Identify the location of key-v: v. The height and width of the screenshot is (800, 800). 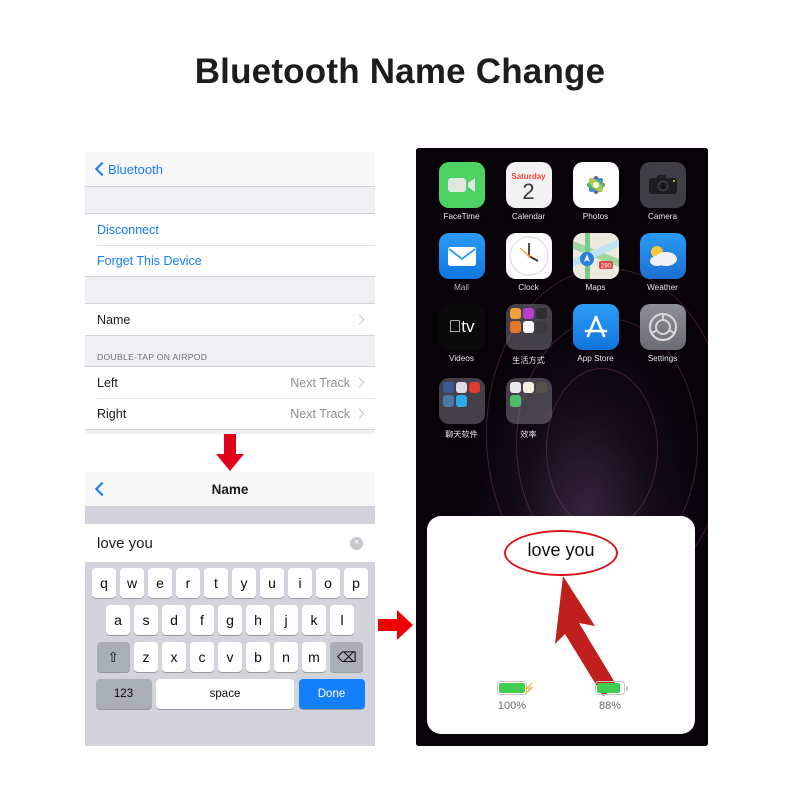
(230, 657).